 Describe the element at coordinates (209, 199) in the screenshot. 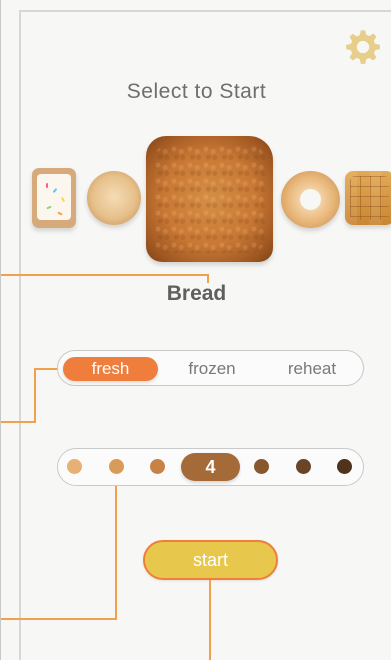

I see `food-item-bread` at that location.